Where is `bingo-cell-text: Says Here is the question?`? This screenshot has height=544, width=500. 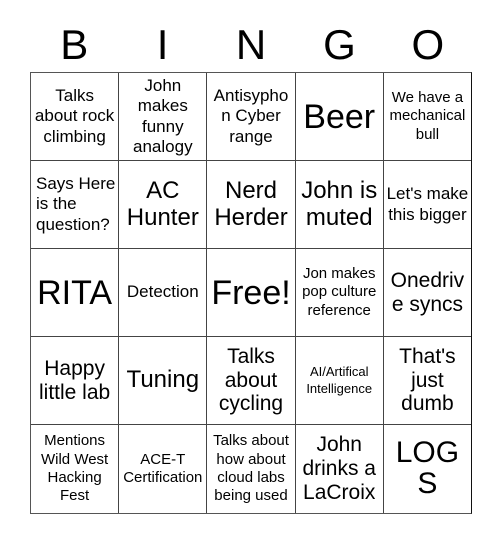
bingo-cell-text: Says Here is the question? is located at coordinates (76, 203).